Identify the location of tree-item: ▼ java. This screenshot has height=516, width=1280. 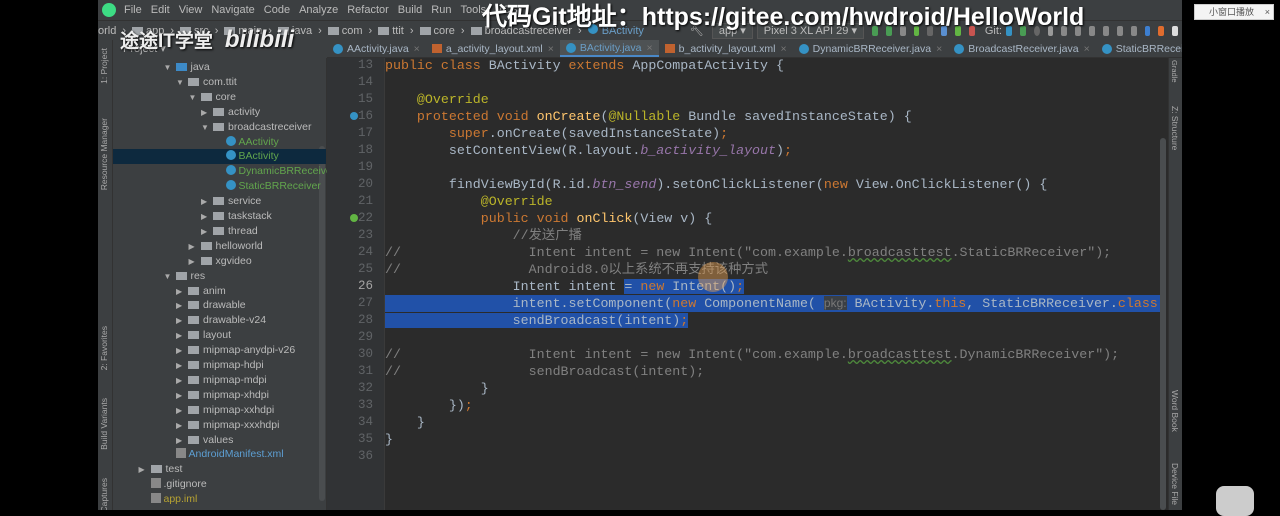
(219, 67).